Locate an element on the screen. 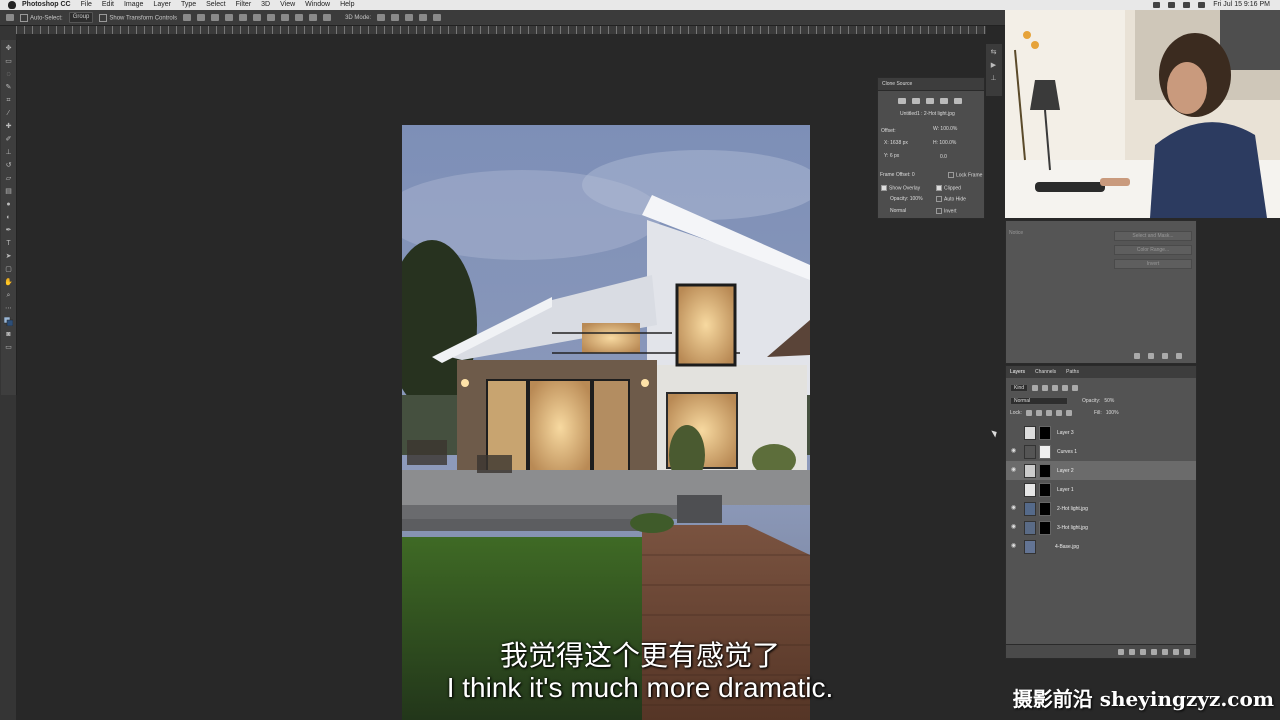 The image size is (1280, 720). wifi-icon is located at coordinates (1187, 5).